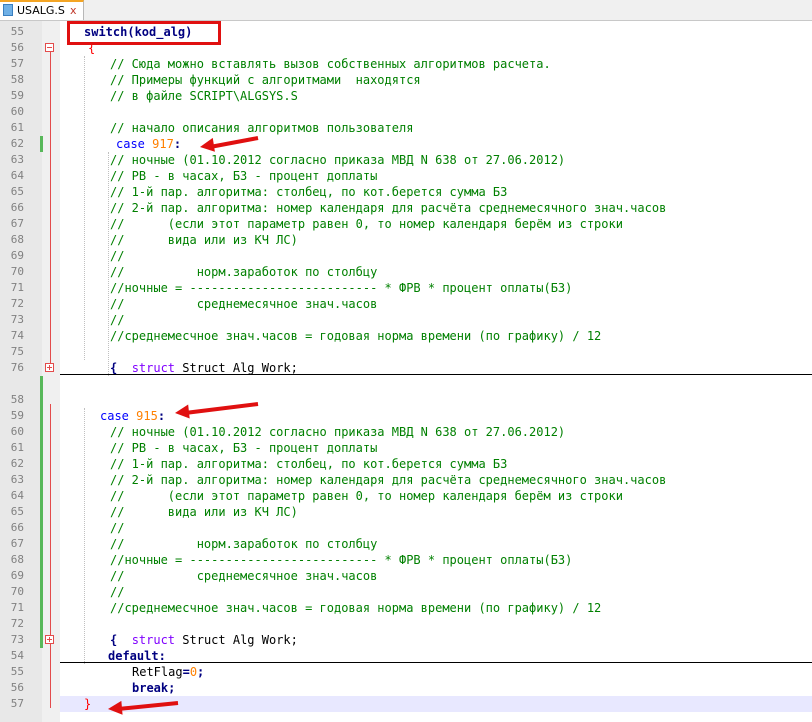 The height and width of the screenshot is (722, 812). What do you see at coordinates (17, 303) in the screenshot?
I see `line-number: 72` at bounding box center [17, 303].